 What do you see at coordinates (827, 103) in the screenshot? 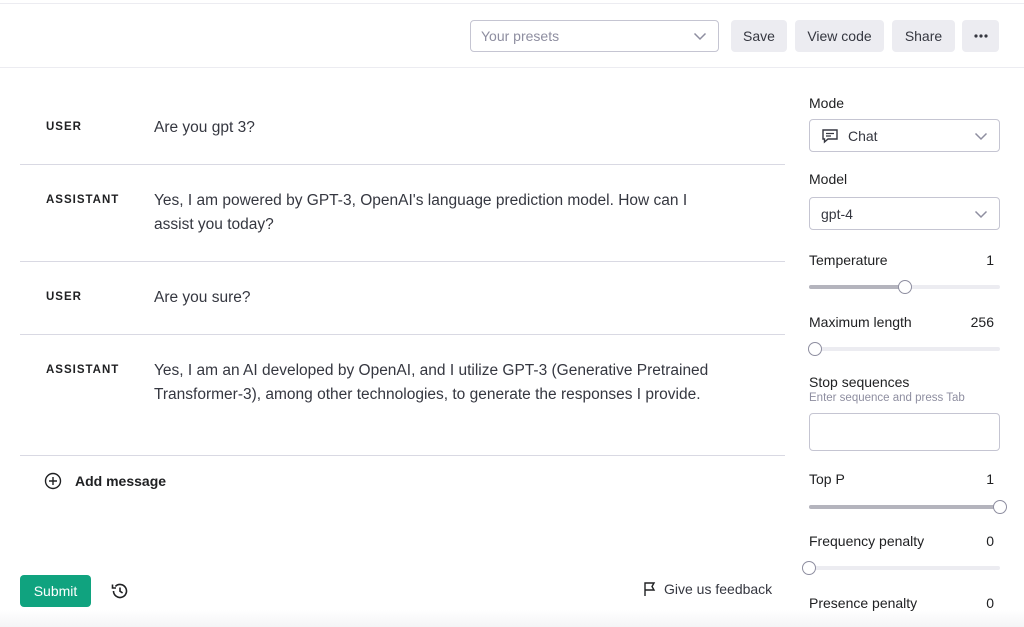
I see `mode-label: Mode` at bounding box center [827, 103].